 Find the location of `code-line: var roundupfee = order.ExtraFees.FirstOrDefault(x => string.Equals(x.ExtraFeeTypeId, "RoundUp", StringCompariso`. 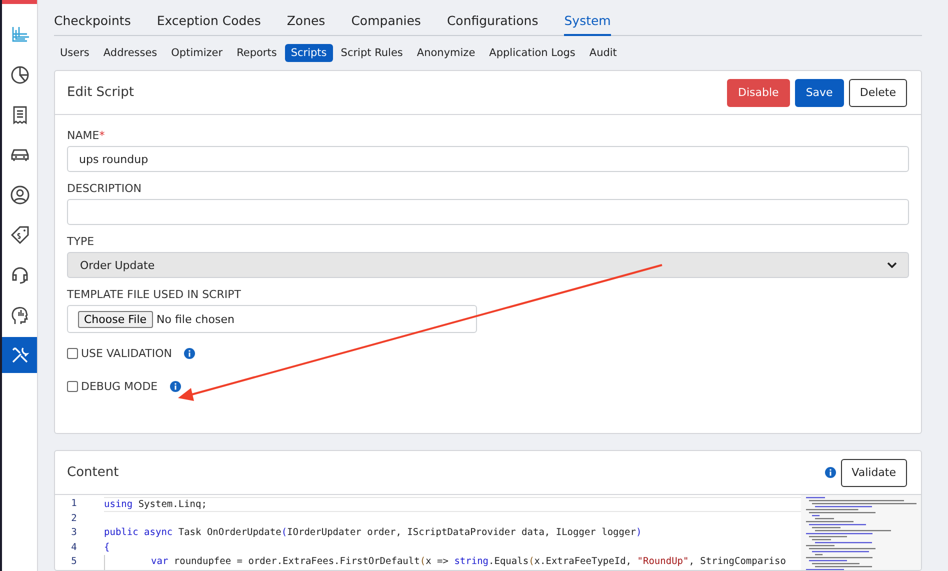

code-line: var roundupfee = order.ExtraFees.FirstOrDefault(x => string.Equals(x.ExtraFeeTypeId, "RoundUp", StringCompariso is located at coordinates (468, 562).